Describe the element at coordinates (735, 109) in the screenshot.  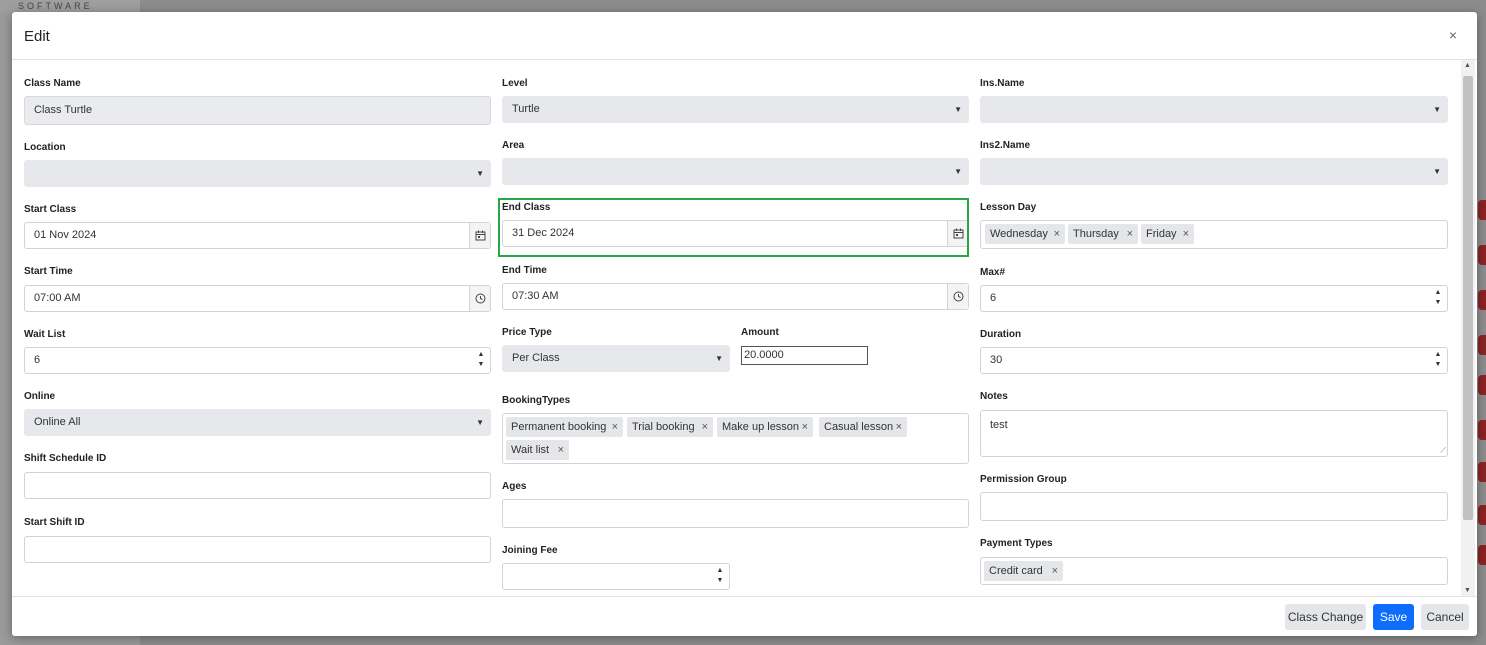
I see `level-select: Turtle ▼` at that location.